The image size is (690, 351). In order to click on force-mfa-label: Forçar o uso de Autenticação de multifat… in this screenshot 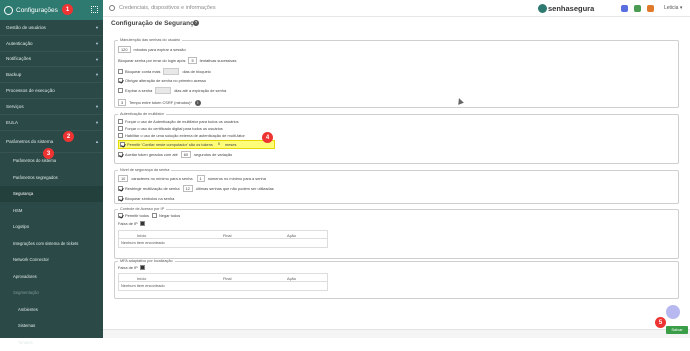, I will do `click(182, 121)`.